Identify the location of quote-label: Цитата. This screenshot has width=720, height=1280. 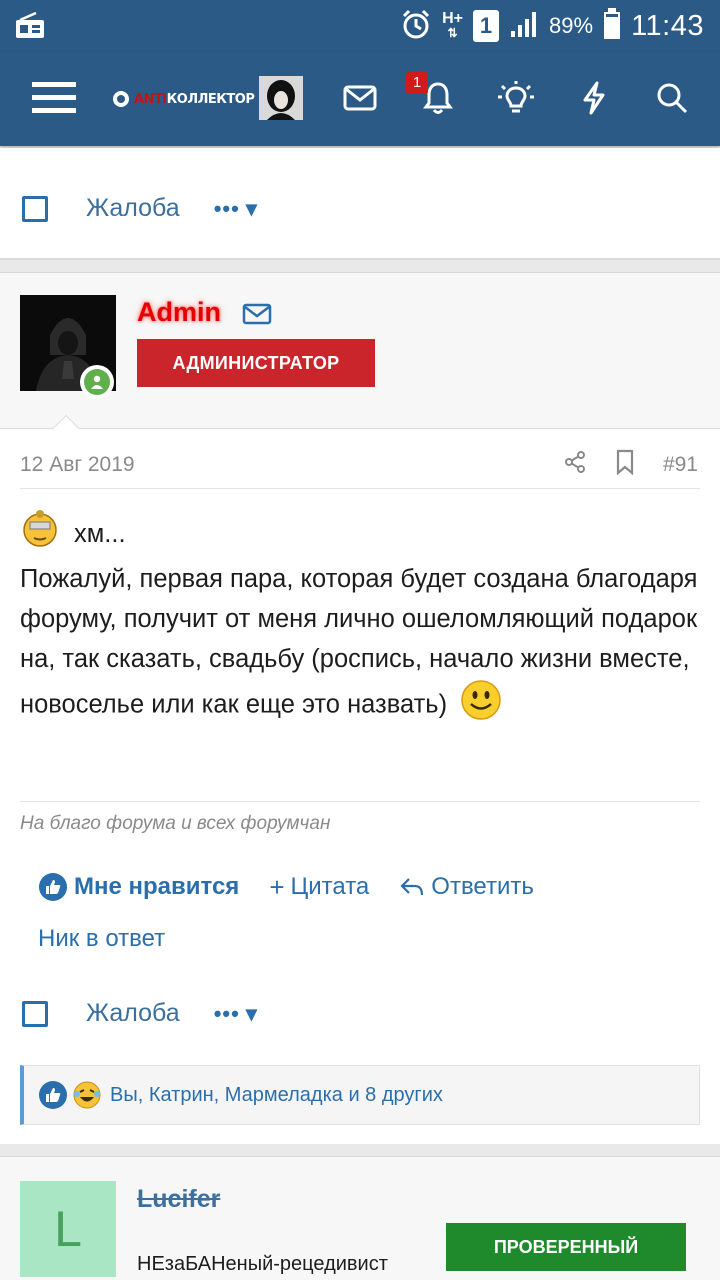
(330, 886).